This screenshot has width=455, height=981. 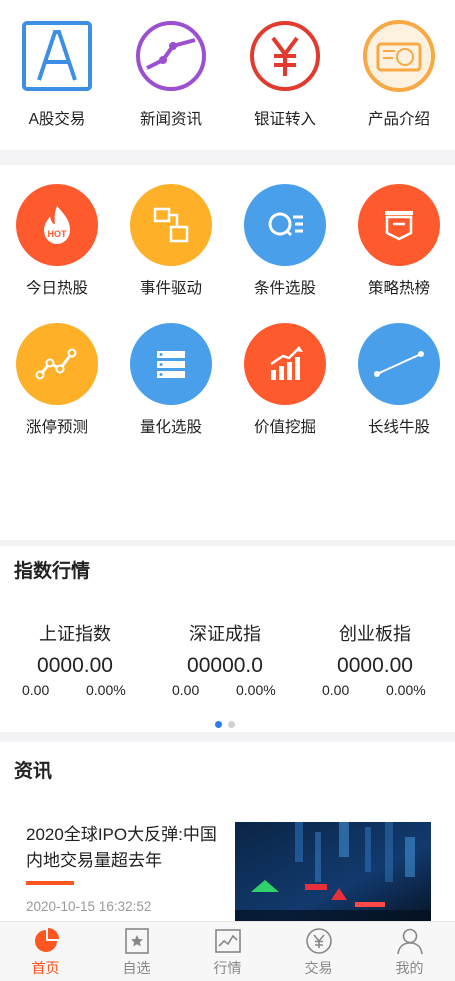 I want to click on tab-profile: 我的, so click(x=409, y=951).